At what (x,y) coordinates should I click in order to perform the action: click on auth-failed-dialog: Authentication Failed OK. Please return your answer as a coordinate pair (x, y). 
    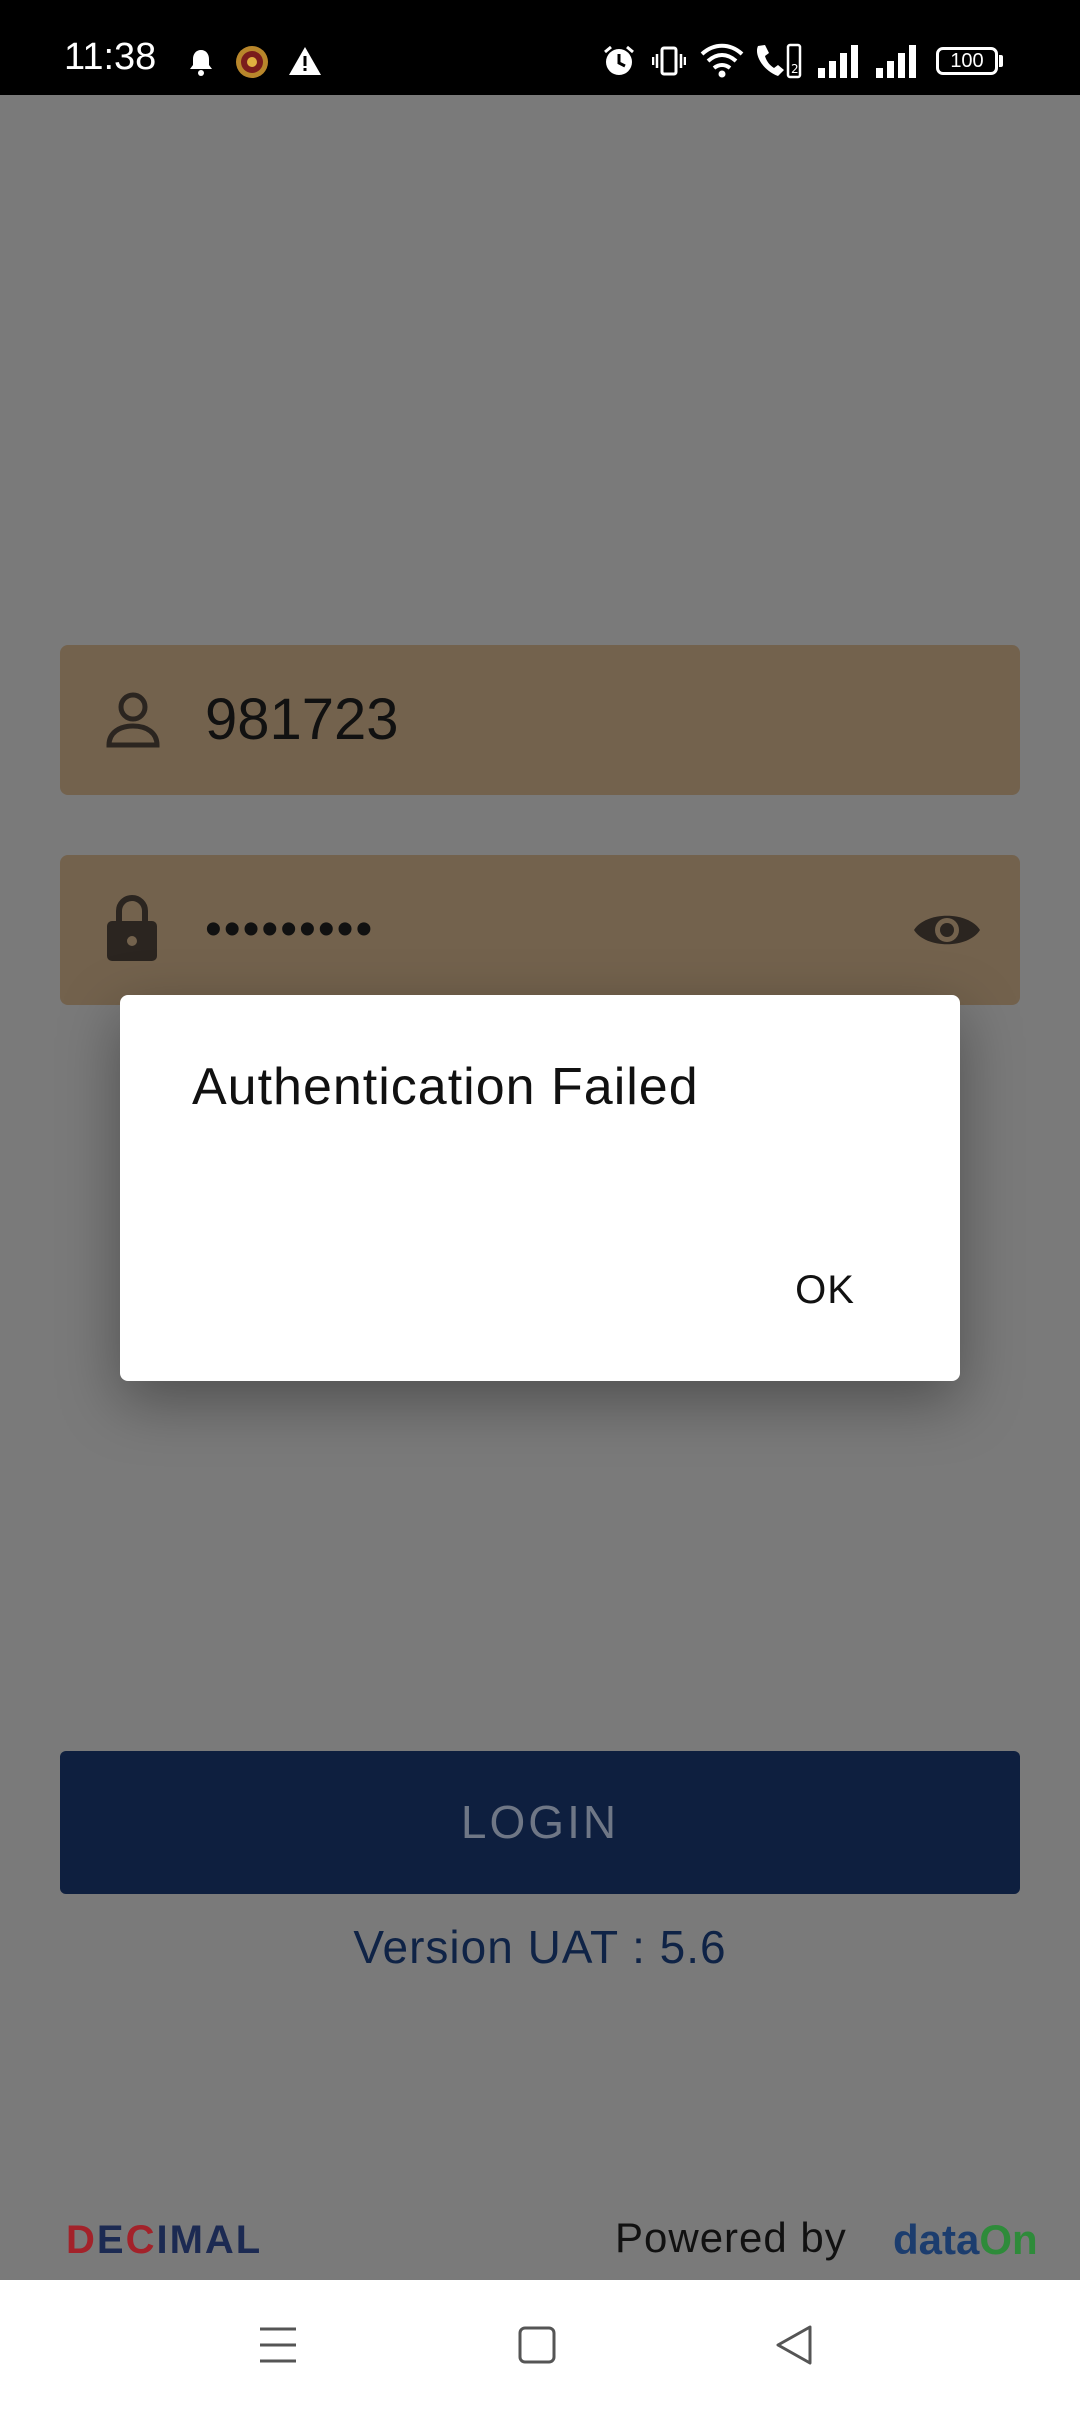
    Looking at the image, I should click on (540, 1188).